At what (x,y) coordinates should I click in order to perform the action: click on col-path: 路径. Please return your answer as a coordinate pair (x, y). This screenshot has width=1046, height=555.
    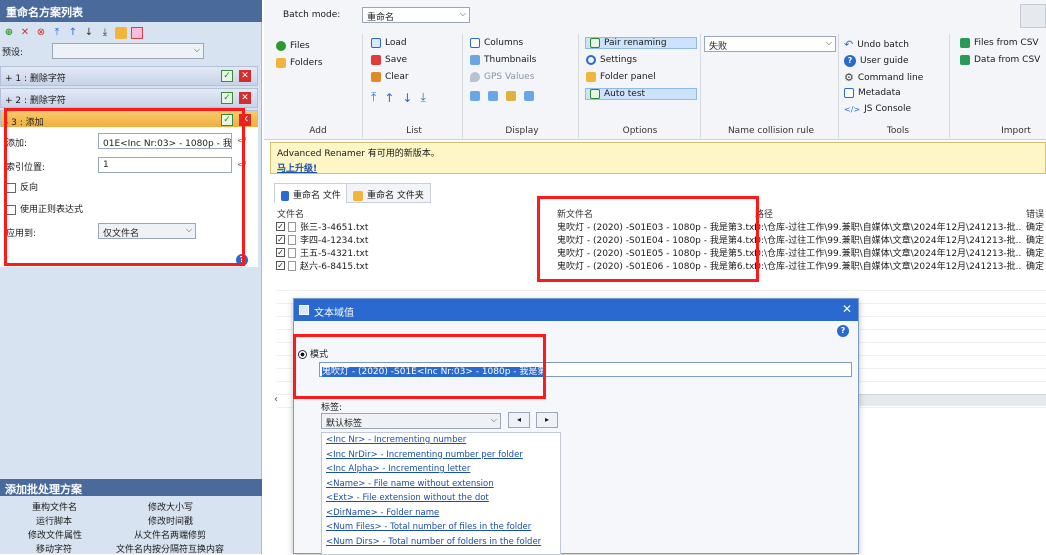
    Looking at the image, I should click on (764, 213).